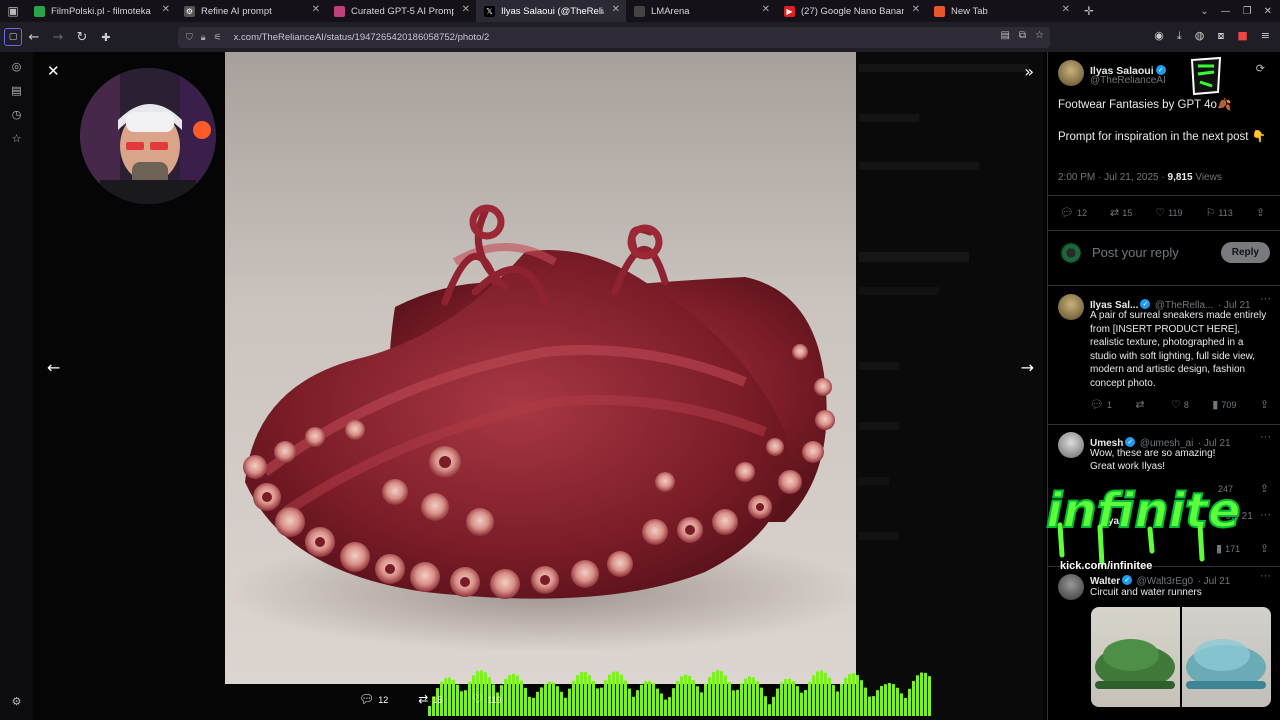 This screenshot has width=1280, height=720. What do you see at coordinates (1168, 212) in the screenshot?
I see `like-button: ♡ 119` at bounding box center [1168, 212].